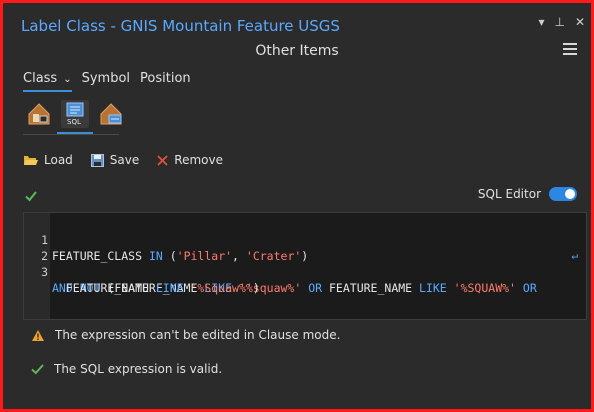 The width and height of the screenshot is (594, 412). I want to click on sql-mode-label: SQL, so click(74, 122).